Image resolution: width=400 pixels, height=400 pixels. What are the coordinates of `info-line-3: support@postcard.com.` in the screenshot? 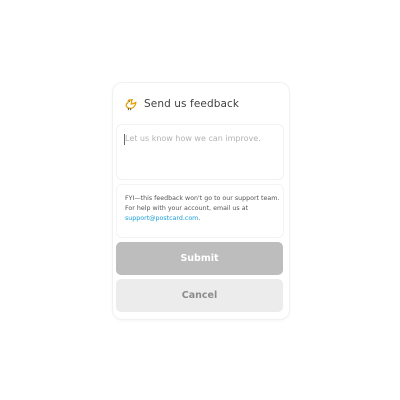 It's located at (202, 219).